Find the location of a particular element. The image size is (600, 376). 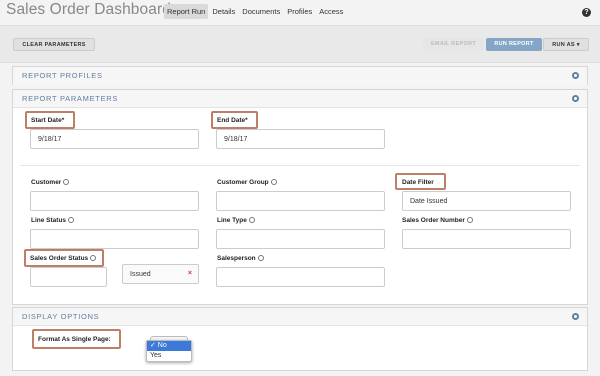

report-profiles-header: REPORT PROFILES is located at coordinates (300, 76).